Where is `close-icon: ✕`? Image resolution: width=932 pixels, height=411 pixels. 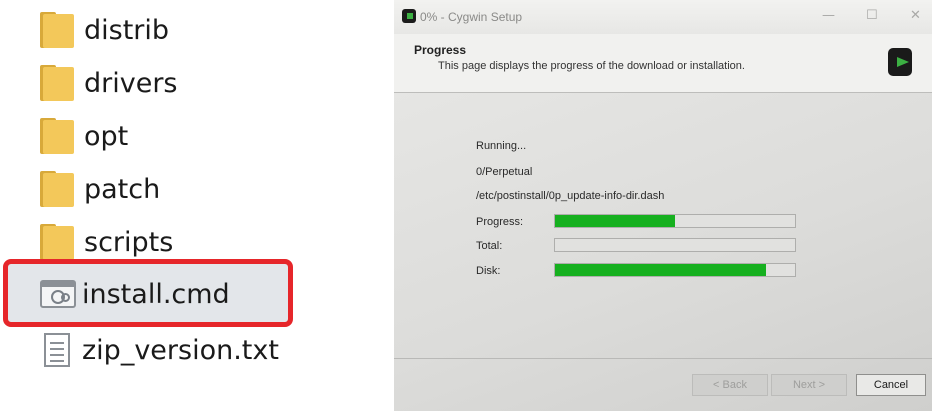
close-icon: ✕ is located at coordinates (915, 15).